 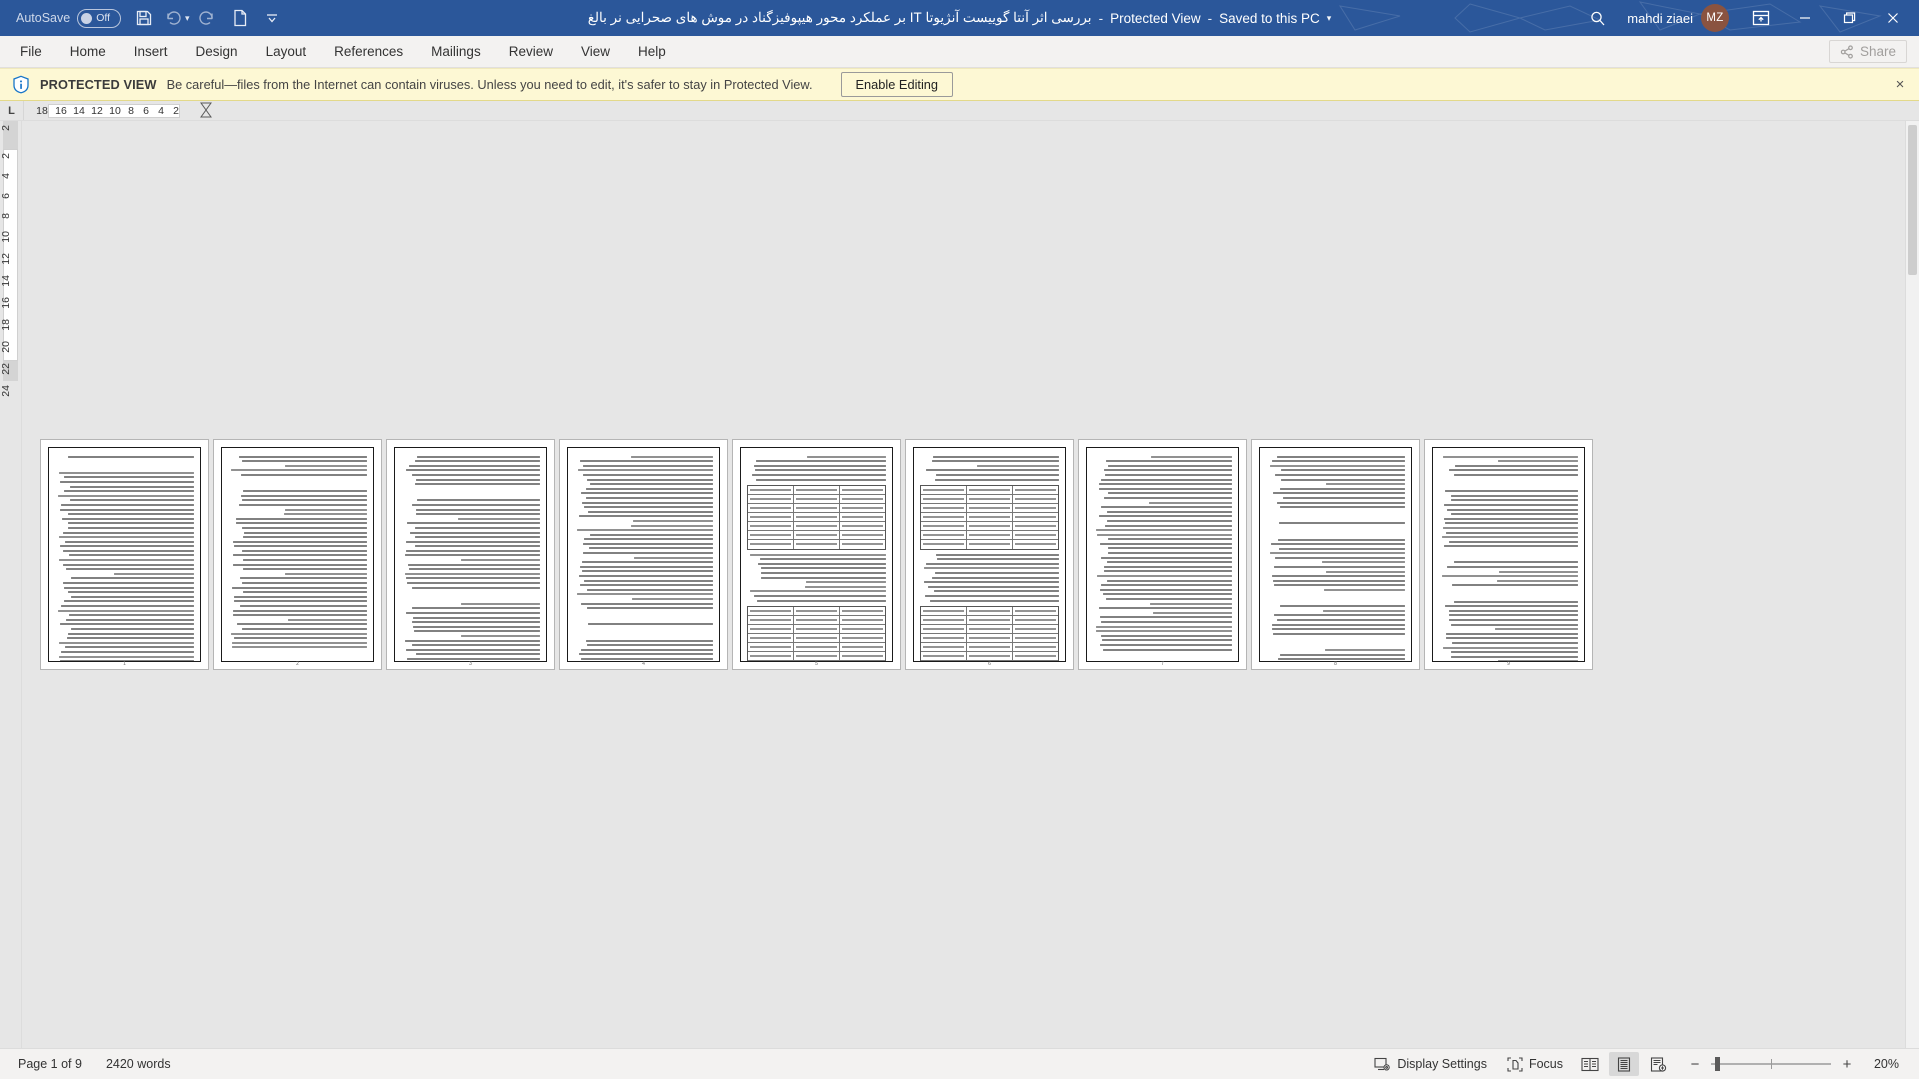 What do you see at coordinates (1884, 1064) in the screenshot?
I see `zoom-level: 20%` at bounding box center [1884, 1064].